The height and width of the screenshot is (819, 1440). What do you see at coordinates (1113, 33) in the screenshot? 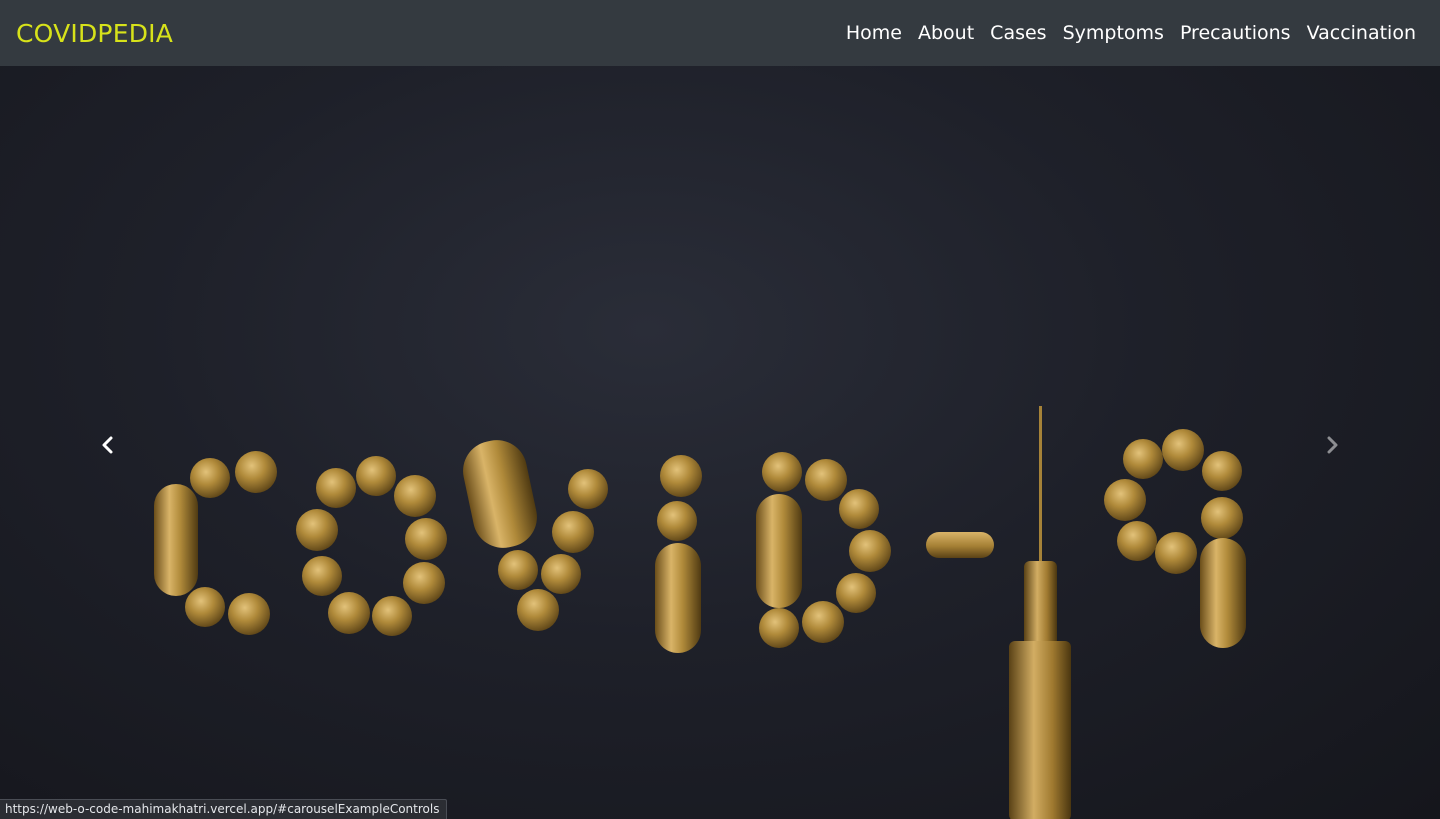
I see `nav-link-symptoms: Symptoms` at bounding box center [1113, 33].